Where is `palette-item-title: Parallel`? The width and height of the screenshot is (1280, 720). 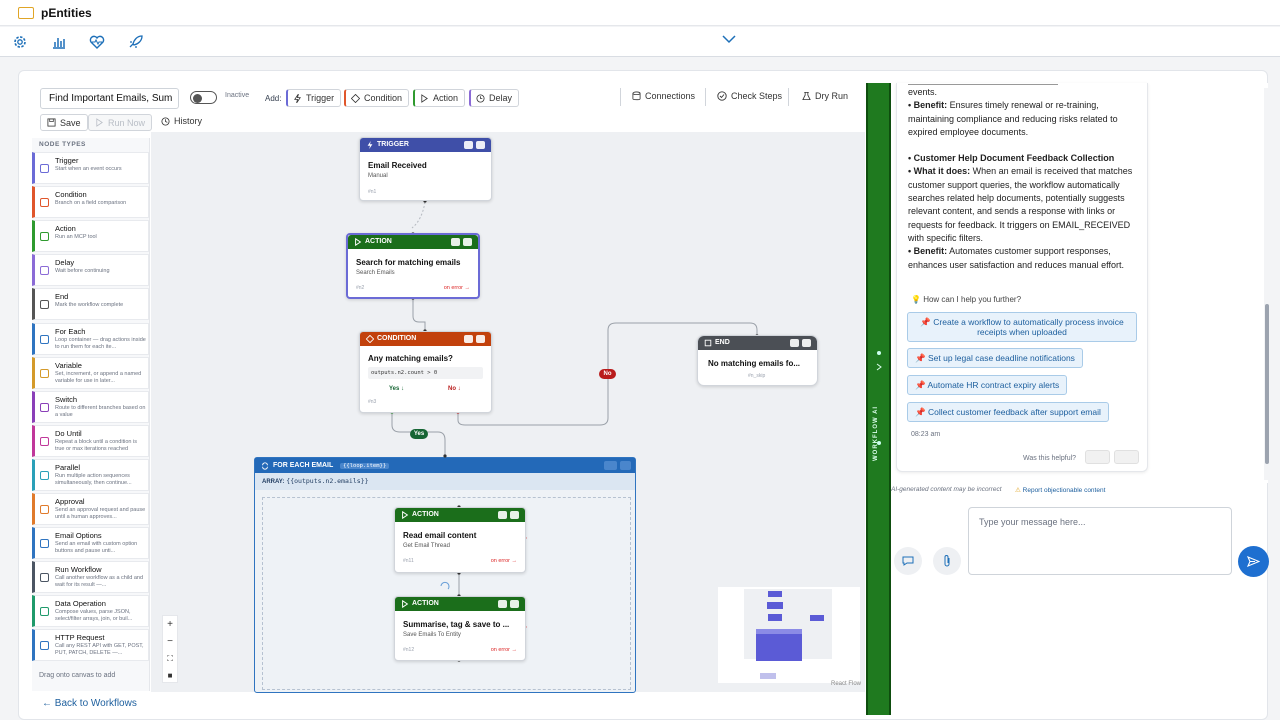
palette-item-title: Parallel is located at coordinates (68, 467).